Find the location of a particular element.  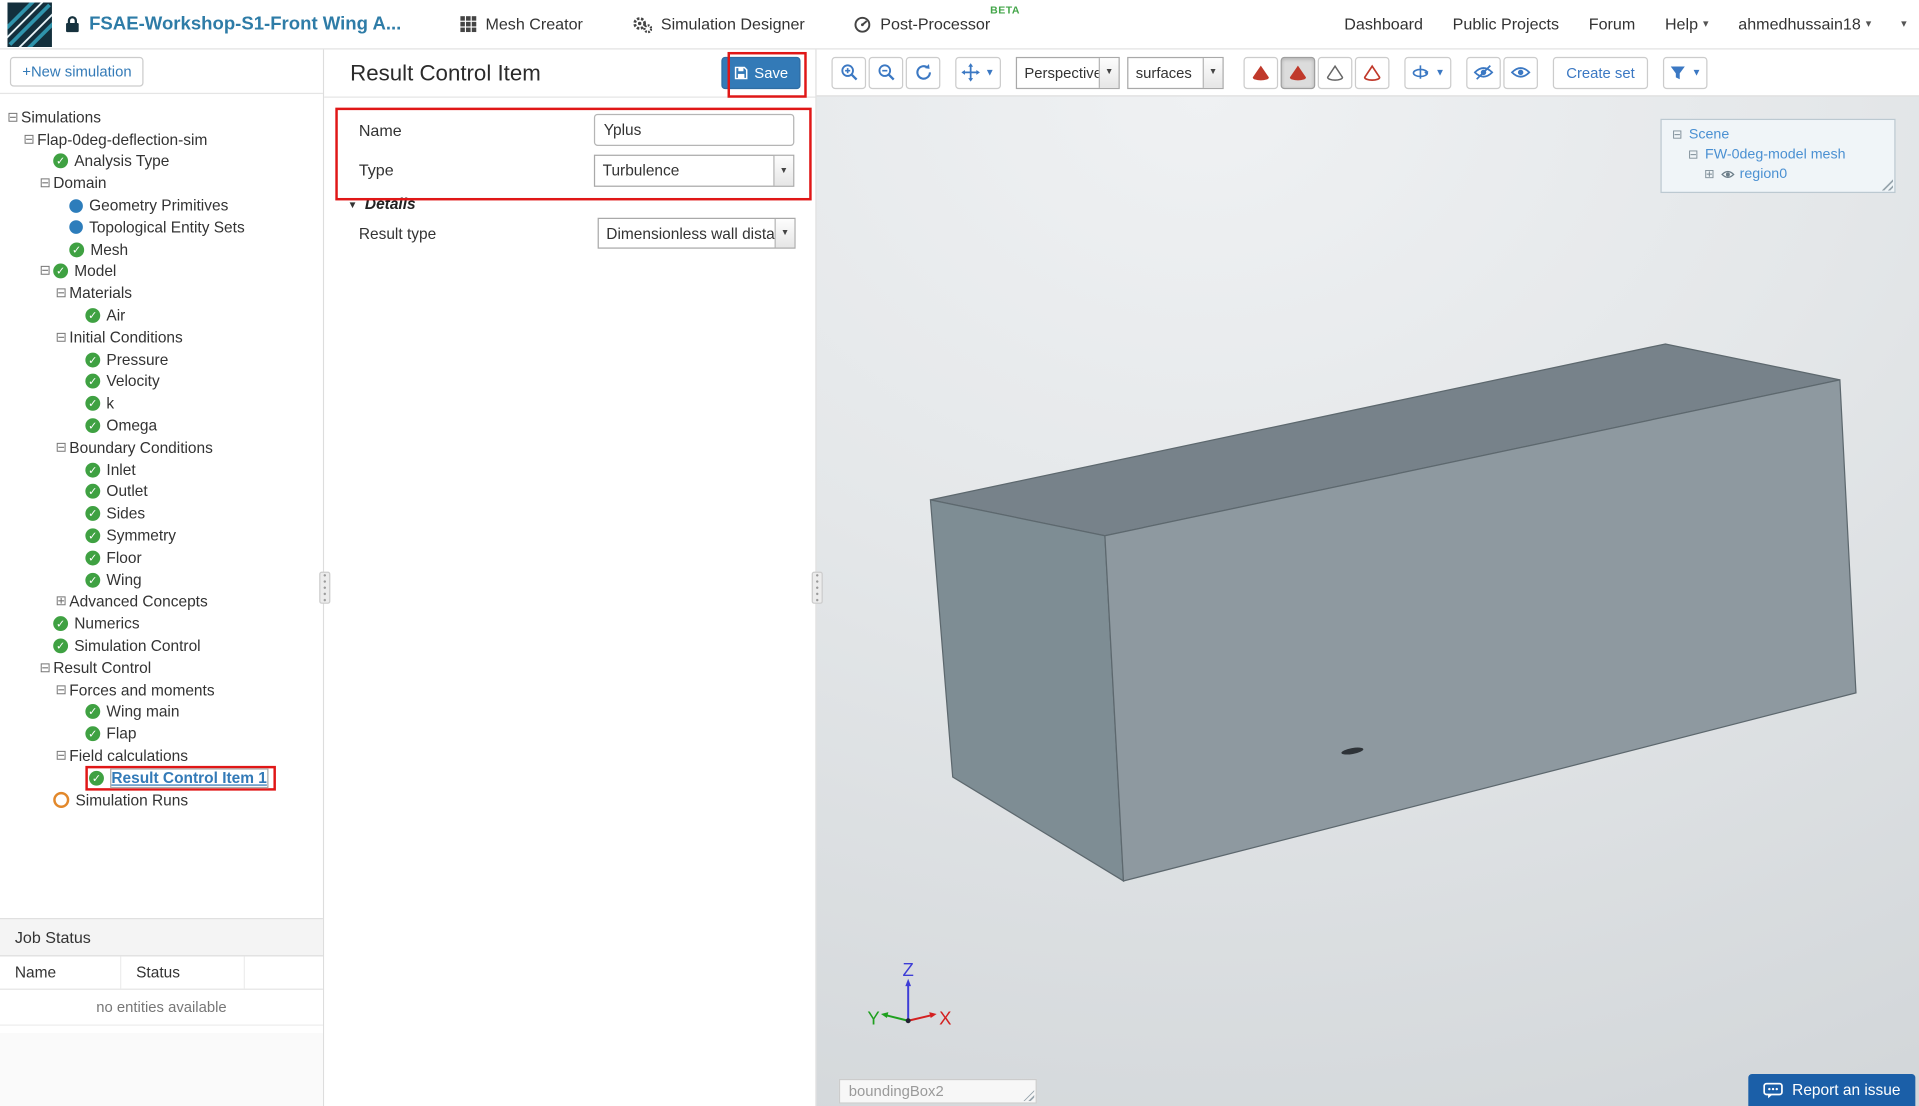

tree-item-content: ✓ Wing main is located at coordinates (132, 712).